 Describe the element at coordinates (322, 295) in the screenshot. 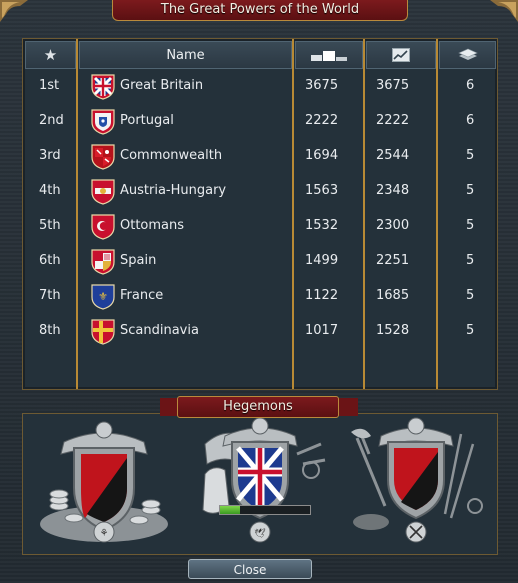

I see `score-value: 1122` at that location.